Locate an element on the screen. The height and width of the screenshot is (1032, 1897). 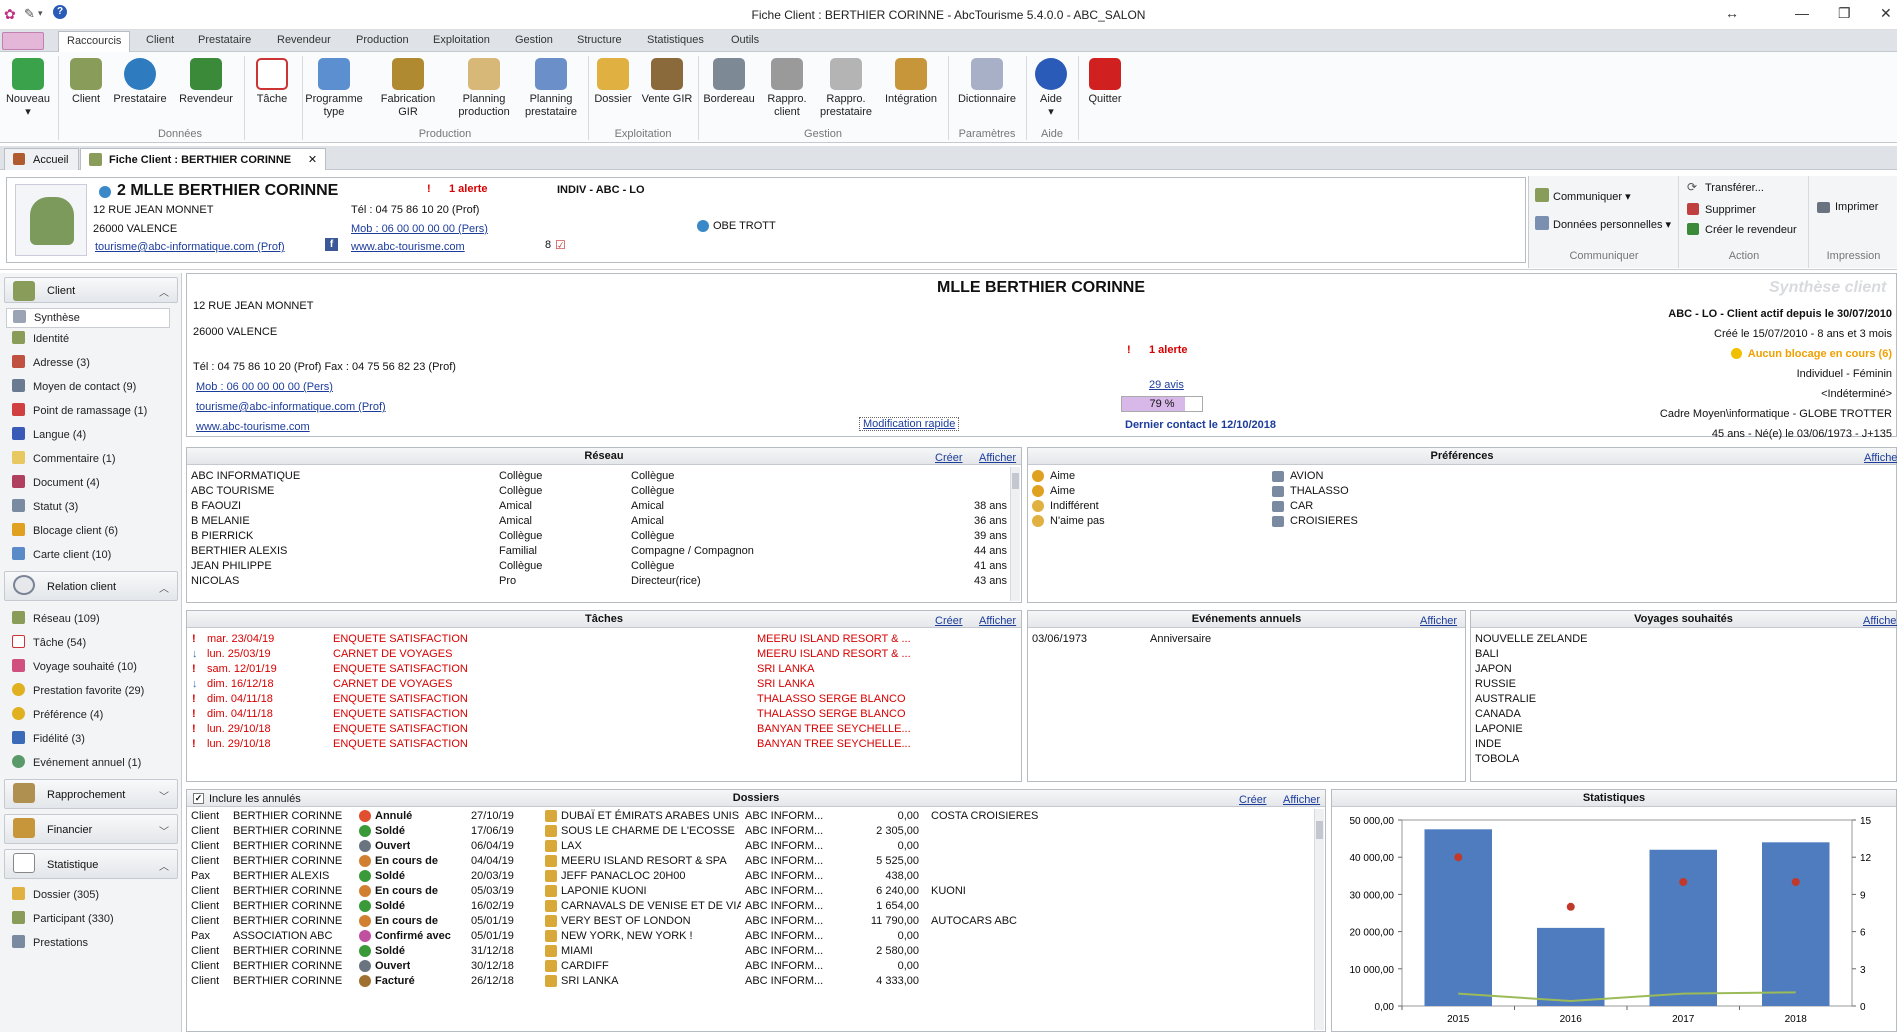
tab-fiche-client: Fiche Client : BERTHIER CORINNE ✕ is located at coordinates (203, 159).